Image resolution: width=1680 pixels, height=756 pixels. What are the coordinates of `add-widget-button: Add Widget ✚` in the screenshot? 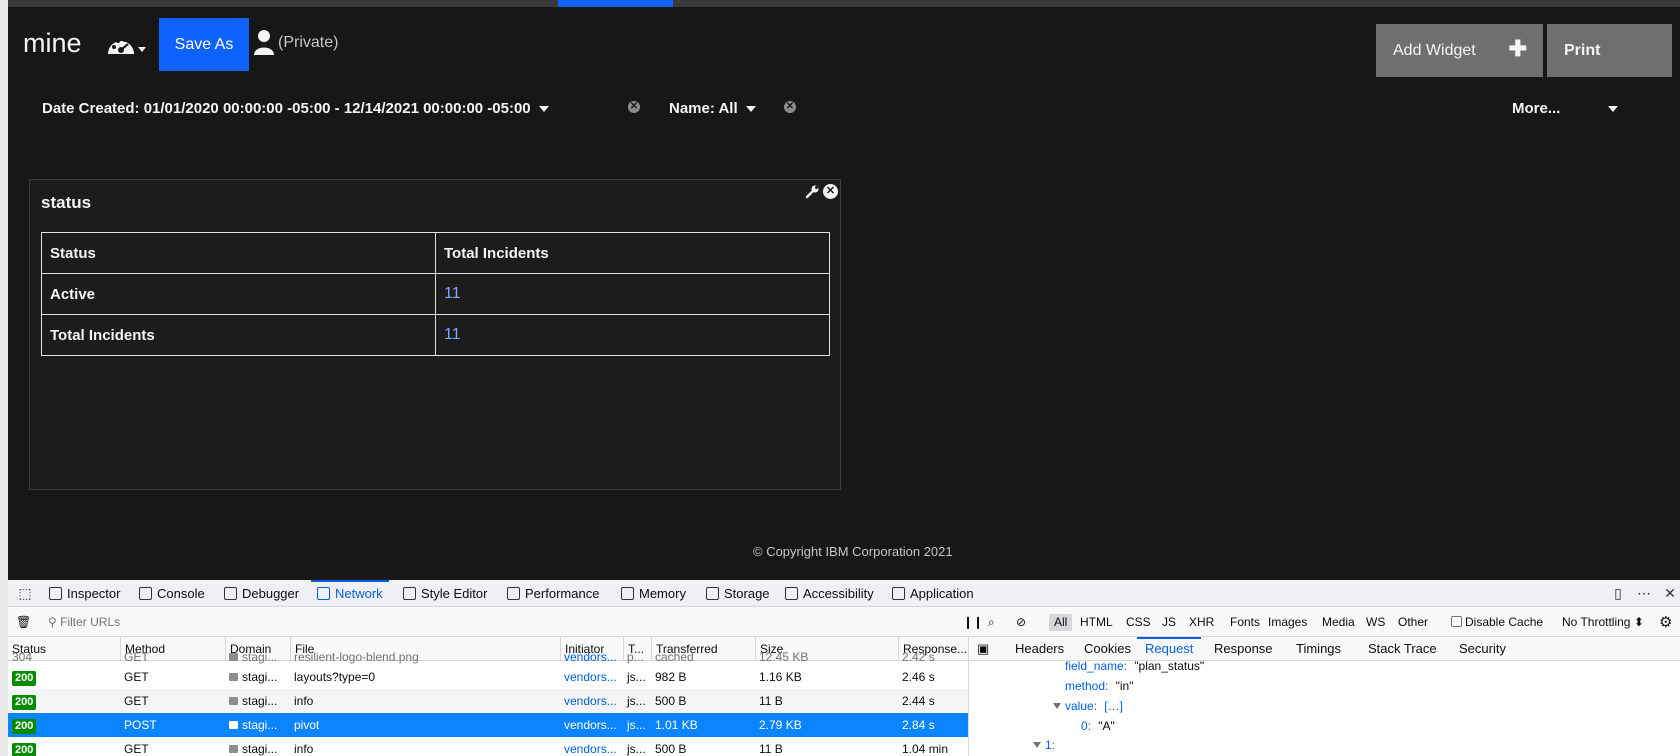 It's located at (1459, 50).